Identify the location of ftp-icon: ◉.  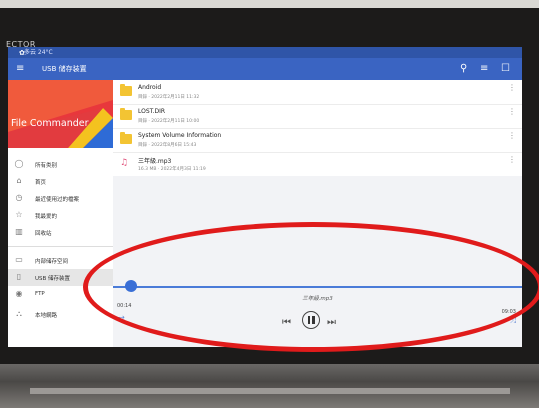
(19, 293).